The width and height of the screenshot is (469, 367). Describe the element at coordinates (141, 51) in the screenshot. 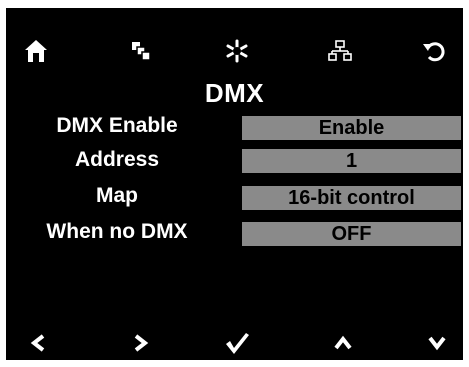

I see `layers-icon` at that location.